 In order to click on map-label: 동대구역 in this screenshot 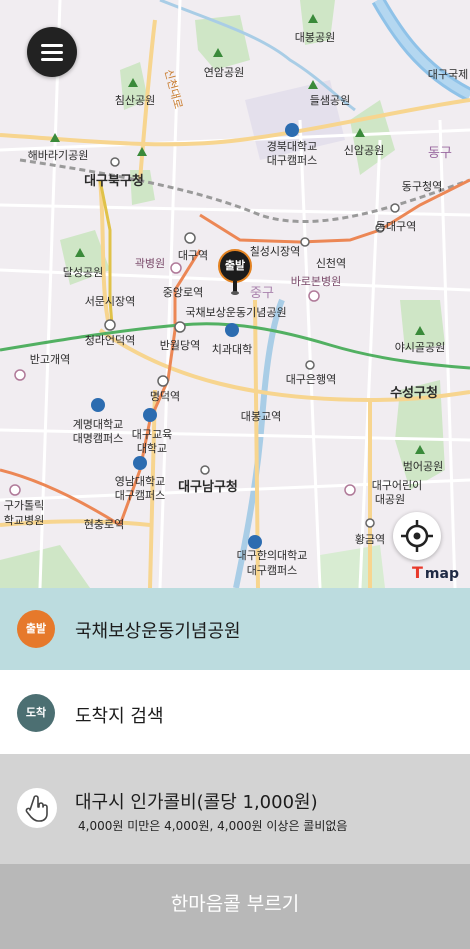, I will do `click(396, 226)`.